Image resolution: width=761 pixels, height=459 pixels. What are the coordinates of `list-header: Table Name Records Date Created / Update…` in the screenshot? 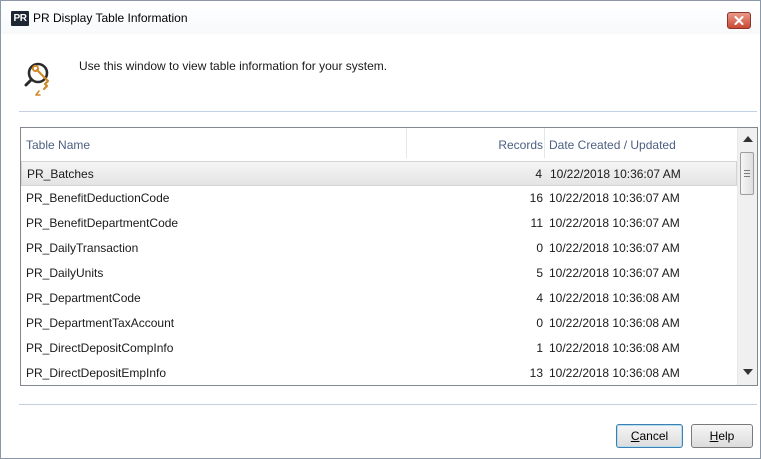 It's located at (379, 145).